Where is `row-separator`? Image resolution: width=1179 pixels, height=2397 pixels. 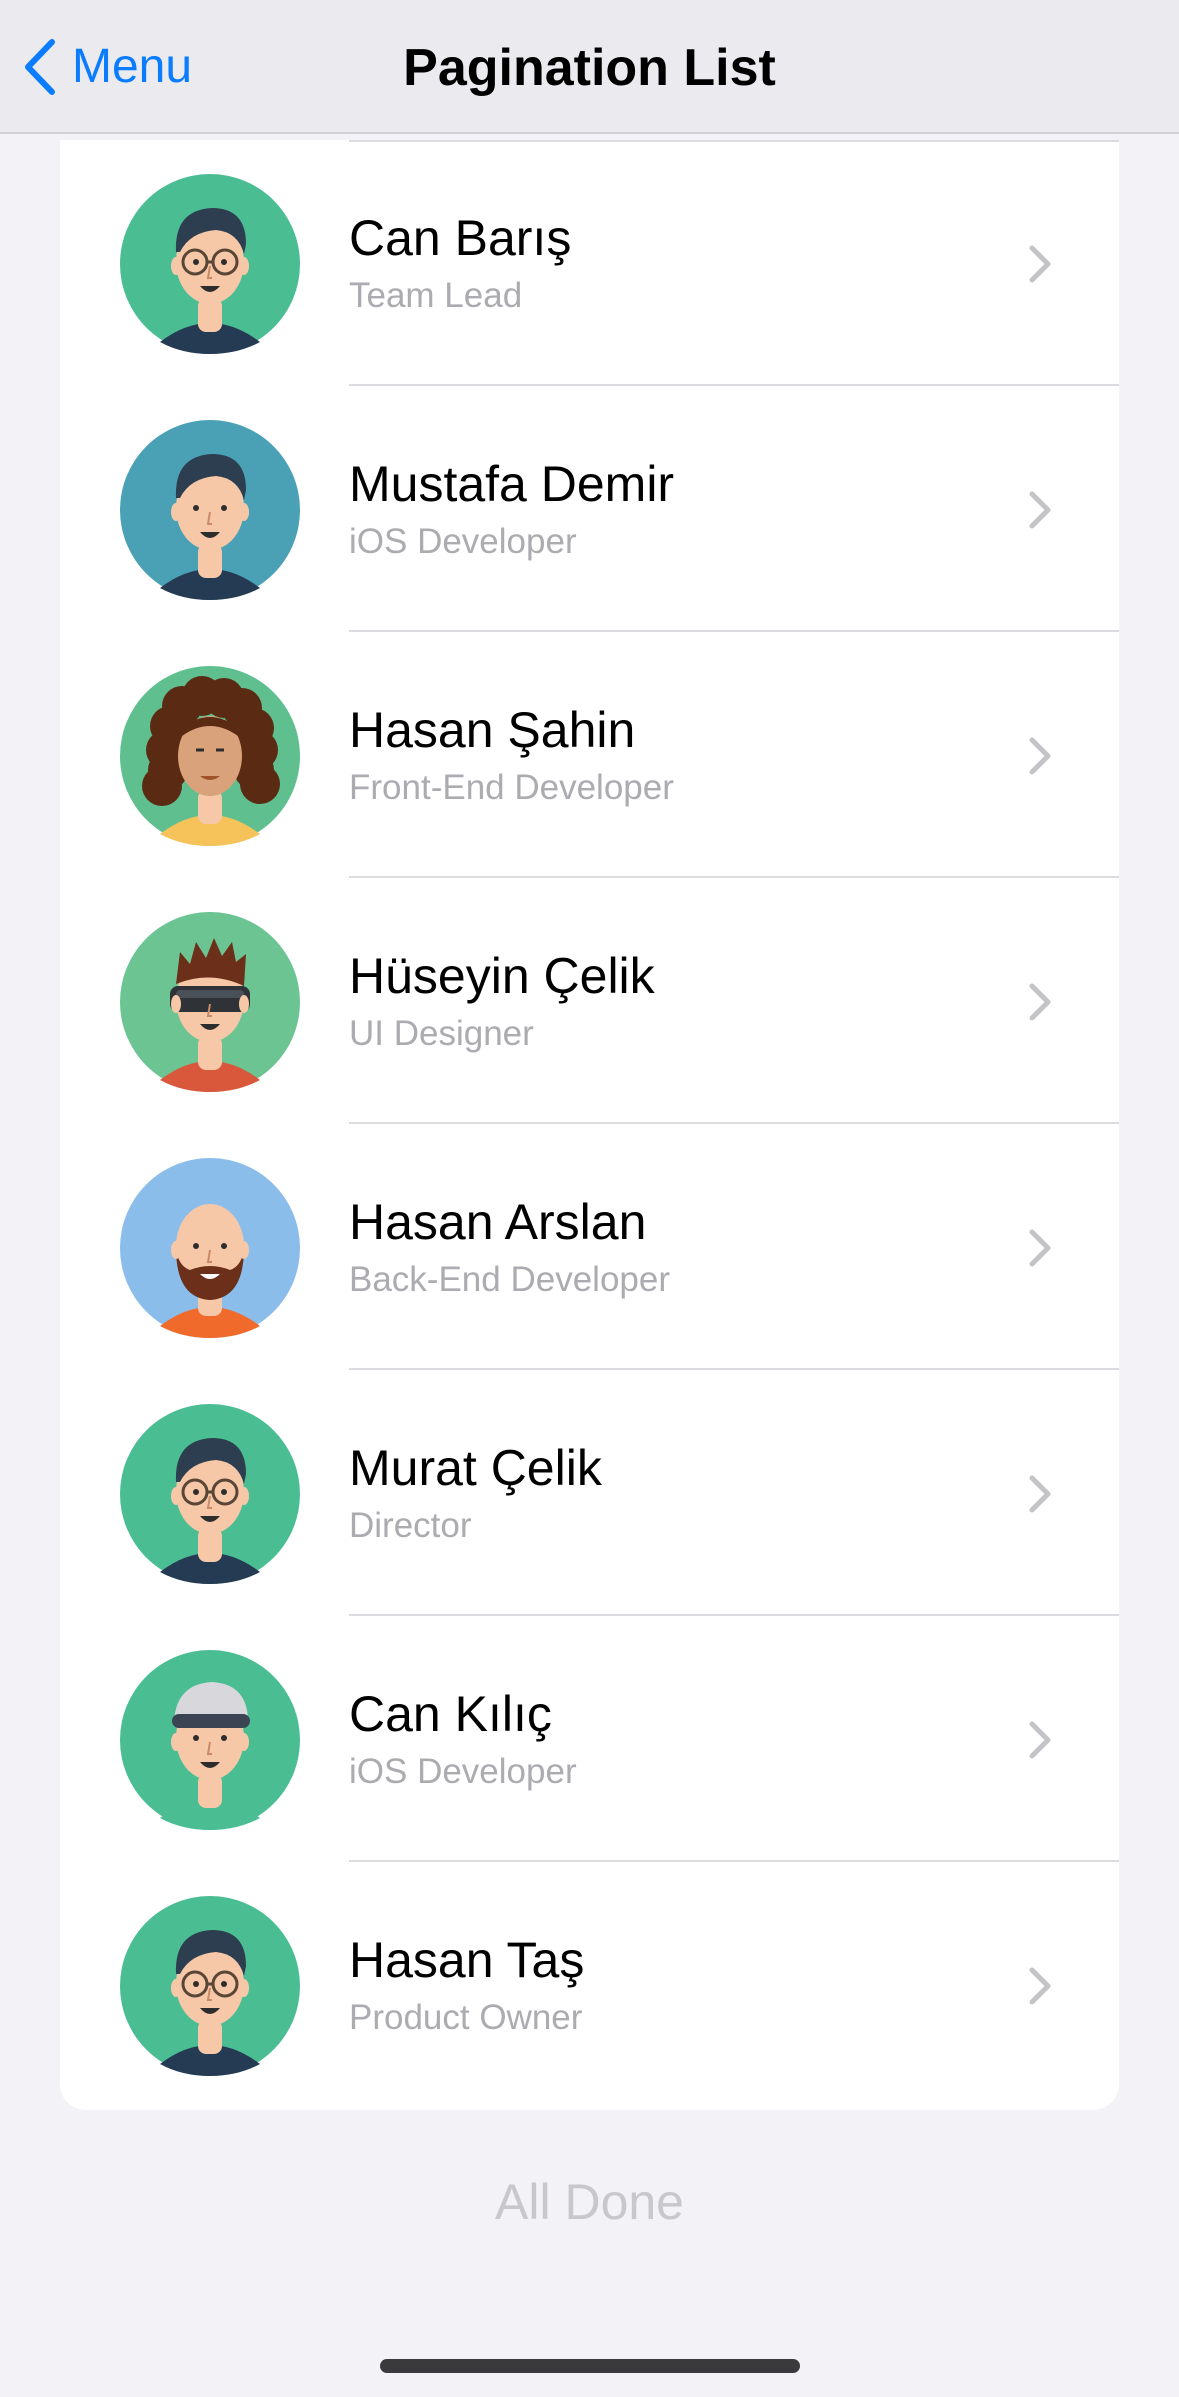 row-separator is located at coordinates (734, 141).